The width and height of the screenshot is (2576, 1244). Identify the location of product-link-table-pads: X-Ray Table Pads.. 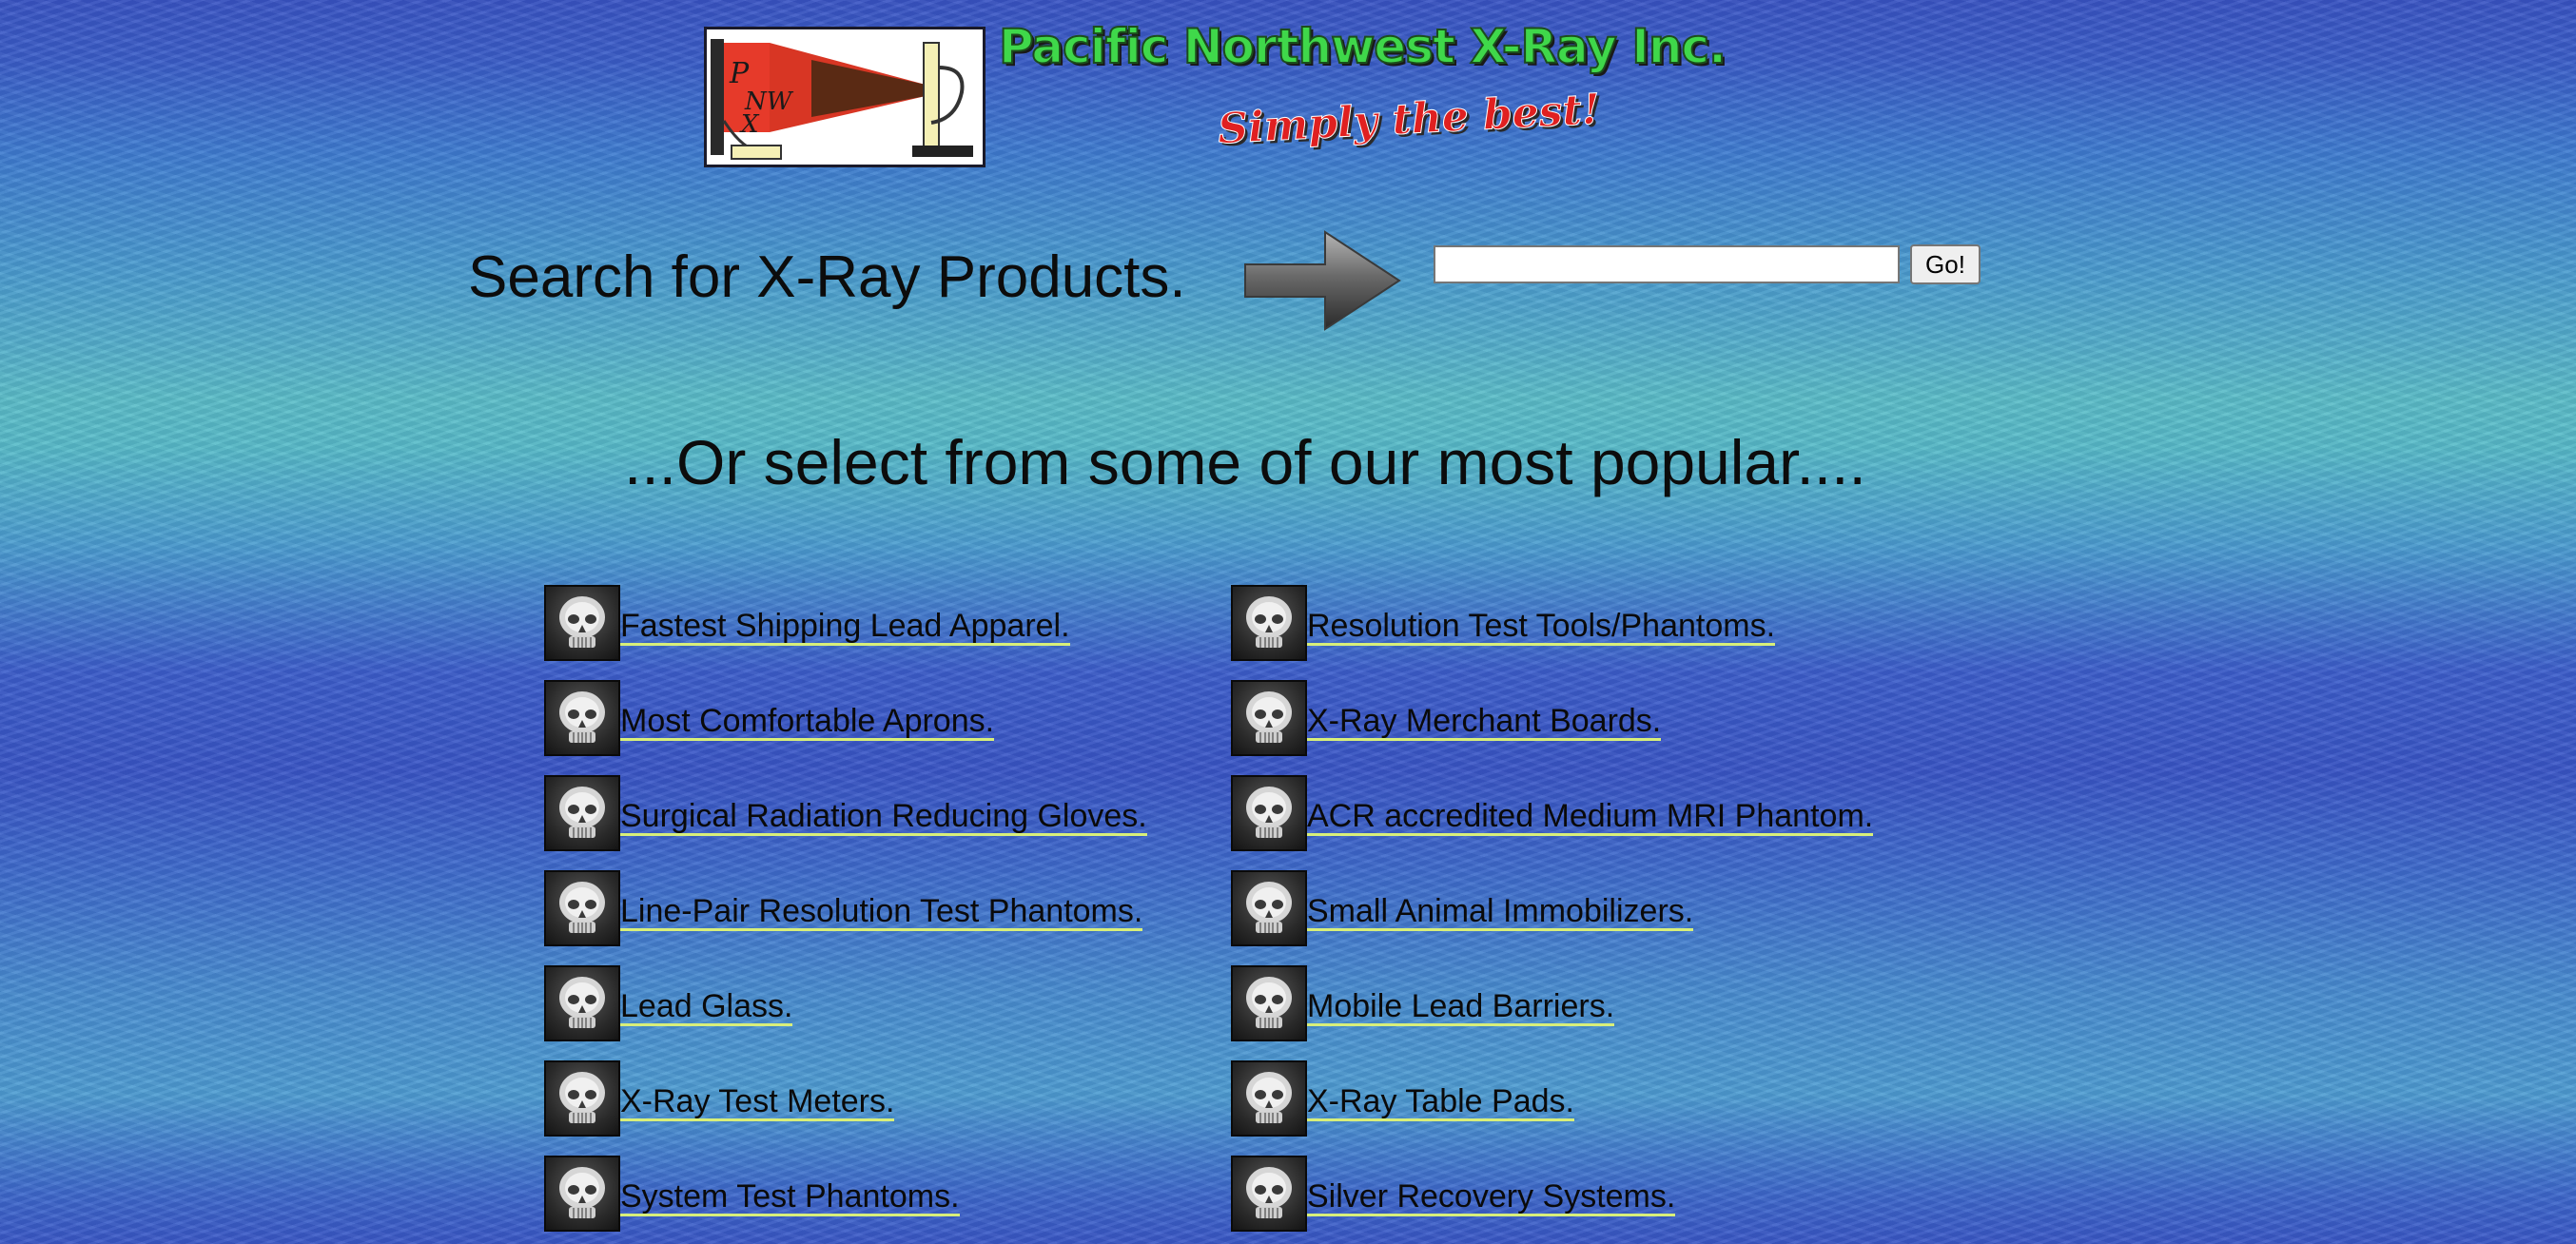
(1402, 1098).